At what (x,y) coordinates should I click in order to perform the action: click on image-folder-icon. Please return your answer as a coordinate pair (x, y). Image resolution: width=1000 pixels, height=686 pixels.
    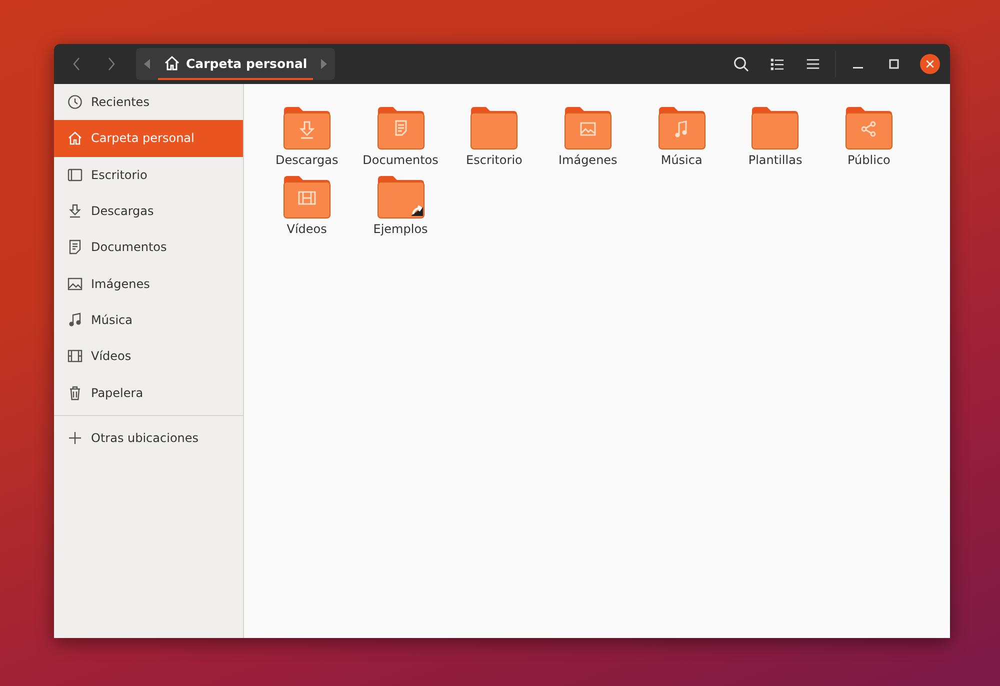
    Looking at the image, I should click on (588, 128).